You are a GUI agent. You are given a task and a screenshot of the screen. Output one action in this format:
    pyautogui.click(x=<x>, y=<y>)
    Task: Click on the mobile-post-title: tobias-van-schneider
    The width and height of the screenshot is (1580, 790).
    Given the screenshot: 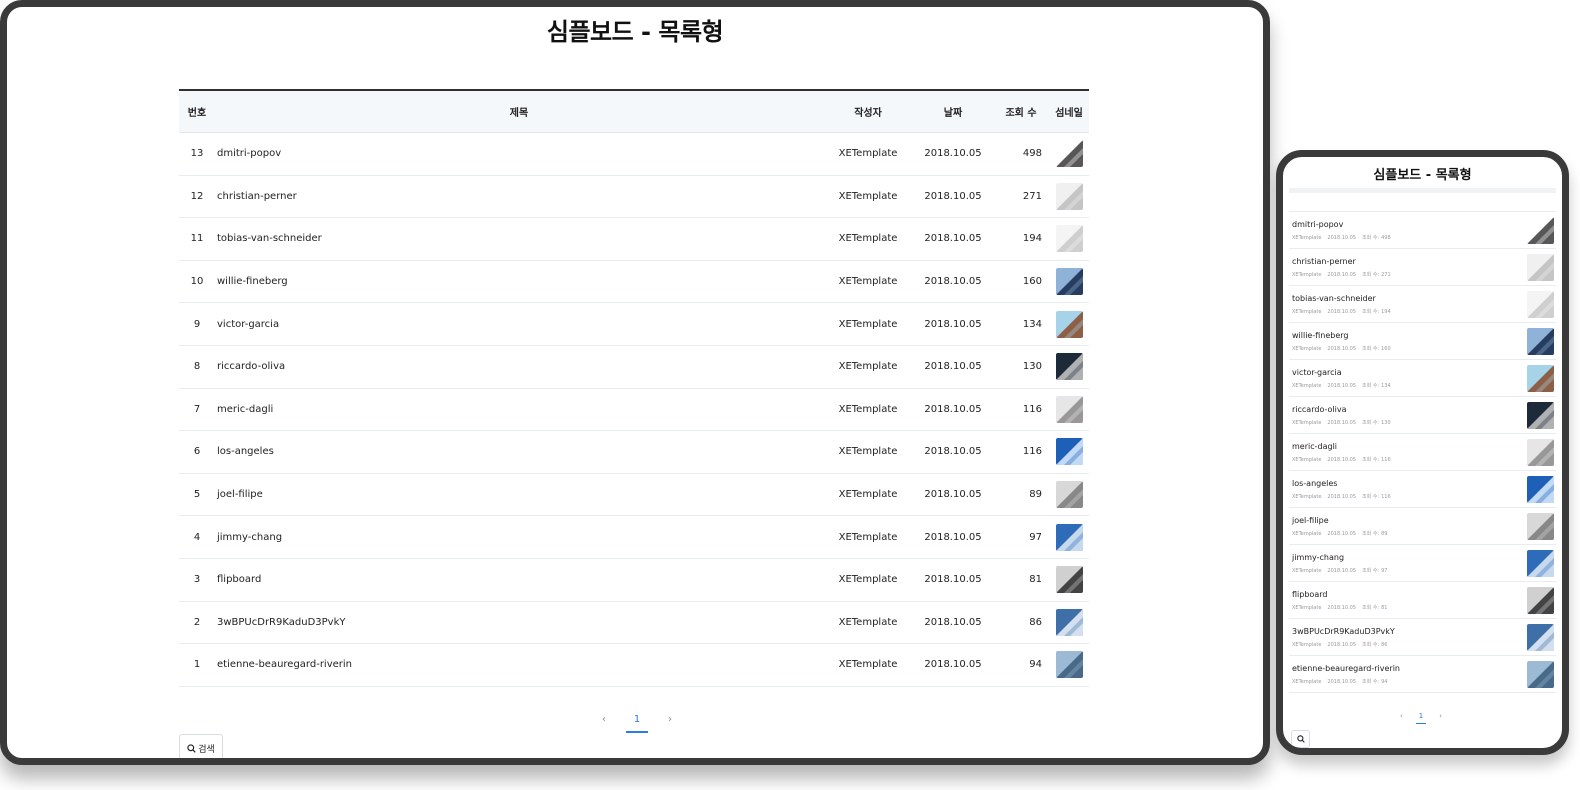 What is the action you would take?
    pyautogui.click(x=1334, y=298)
    